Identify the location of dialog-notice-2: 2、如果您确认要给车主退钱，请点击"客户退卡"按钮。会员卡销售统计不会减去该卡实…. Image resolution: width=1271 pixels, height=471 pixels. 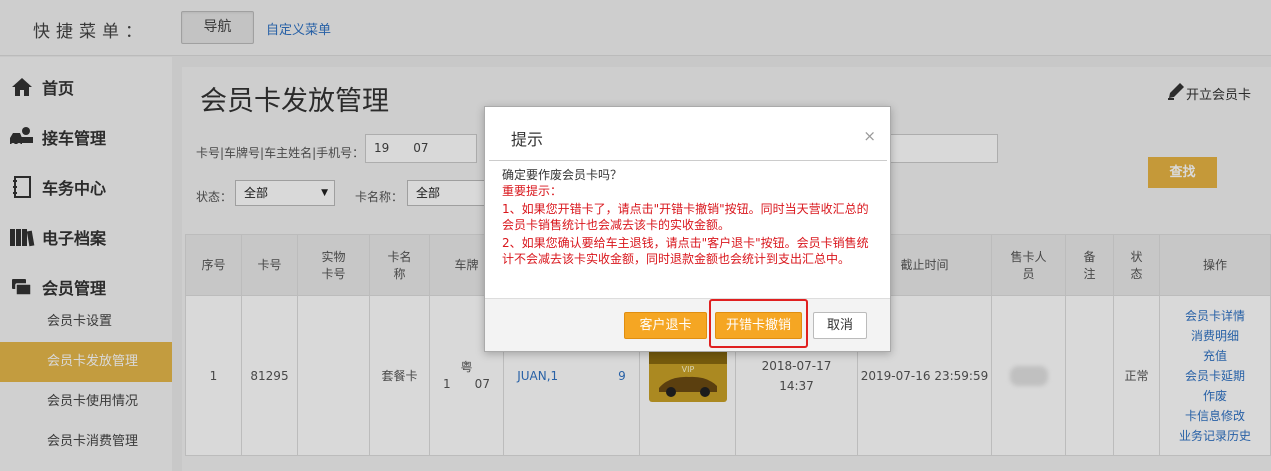
(685, 251).